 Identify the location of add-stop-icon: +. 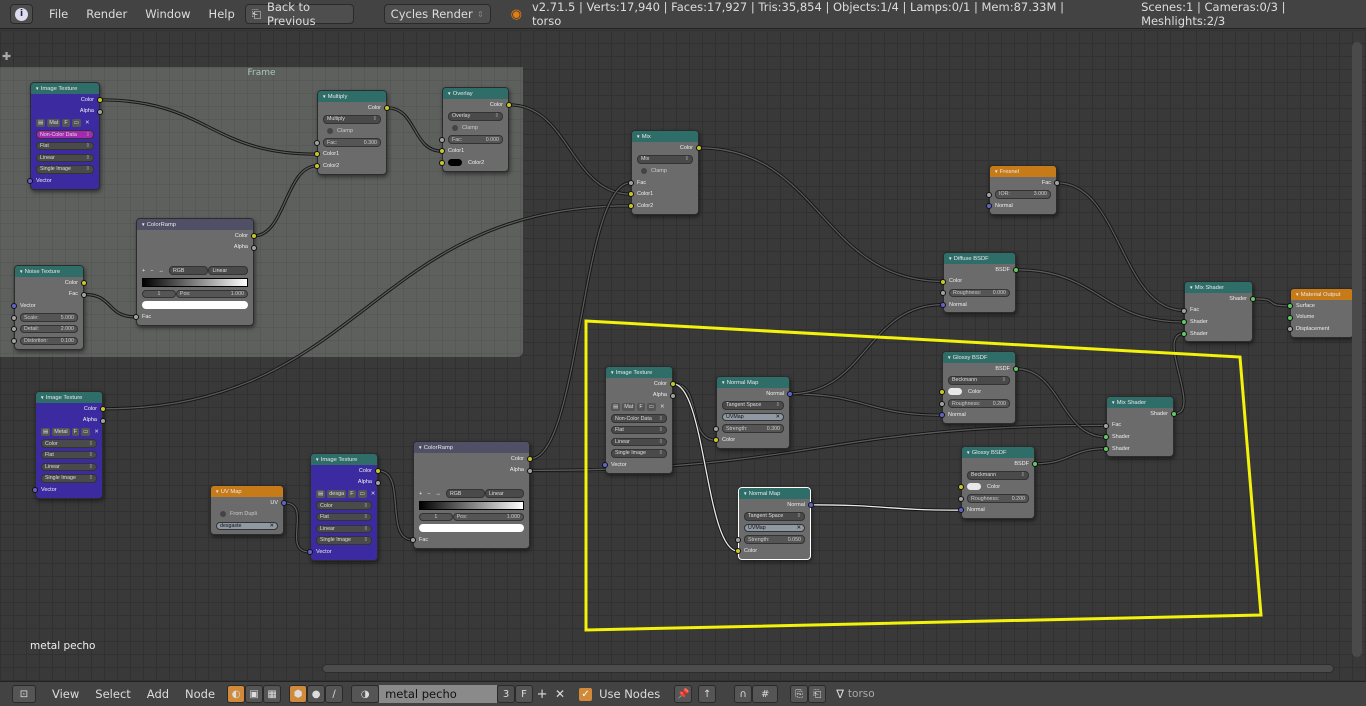
(420, 494).